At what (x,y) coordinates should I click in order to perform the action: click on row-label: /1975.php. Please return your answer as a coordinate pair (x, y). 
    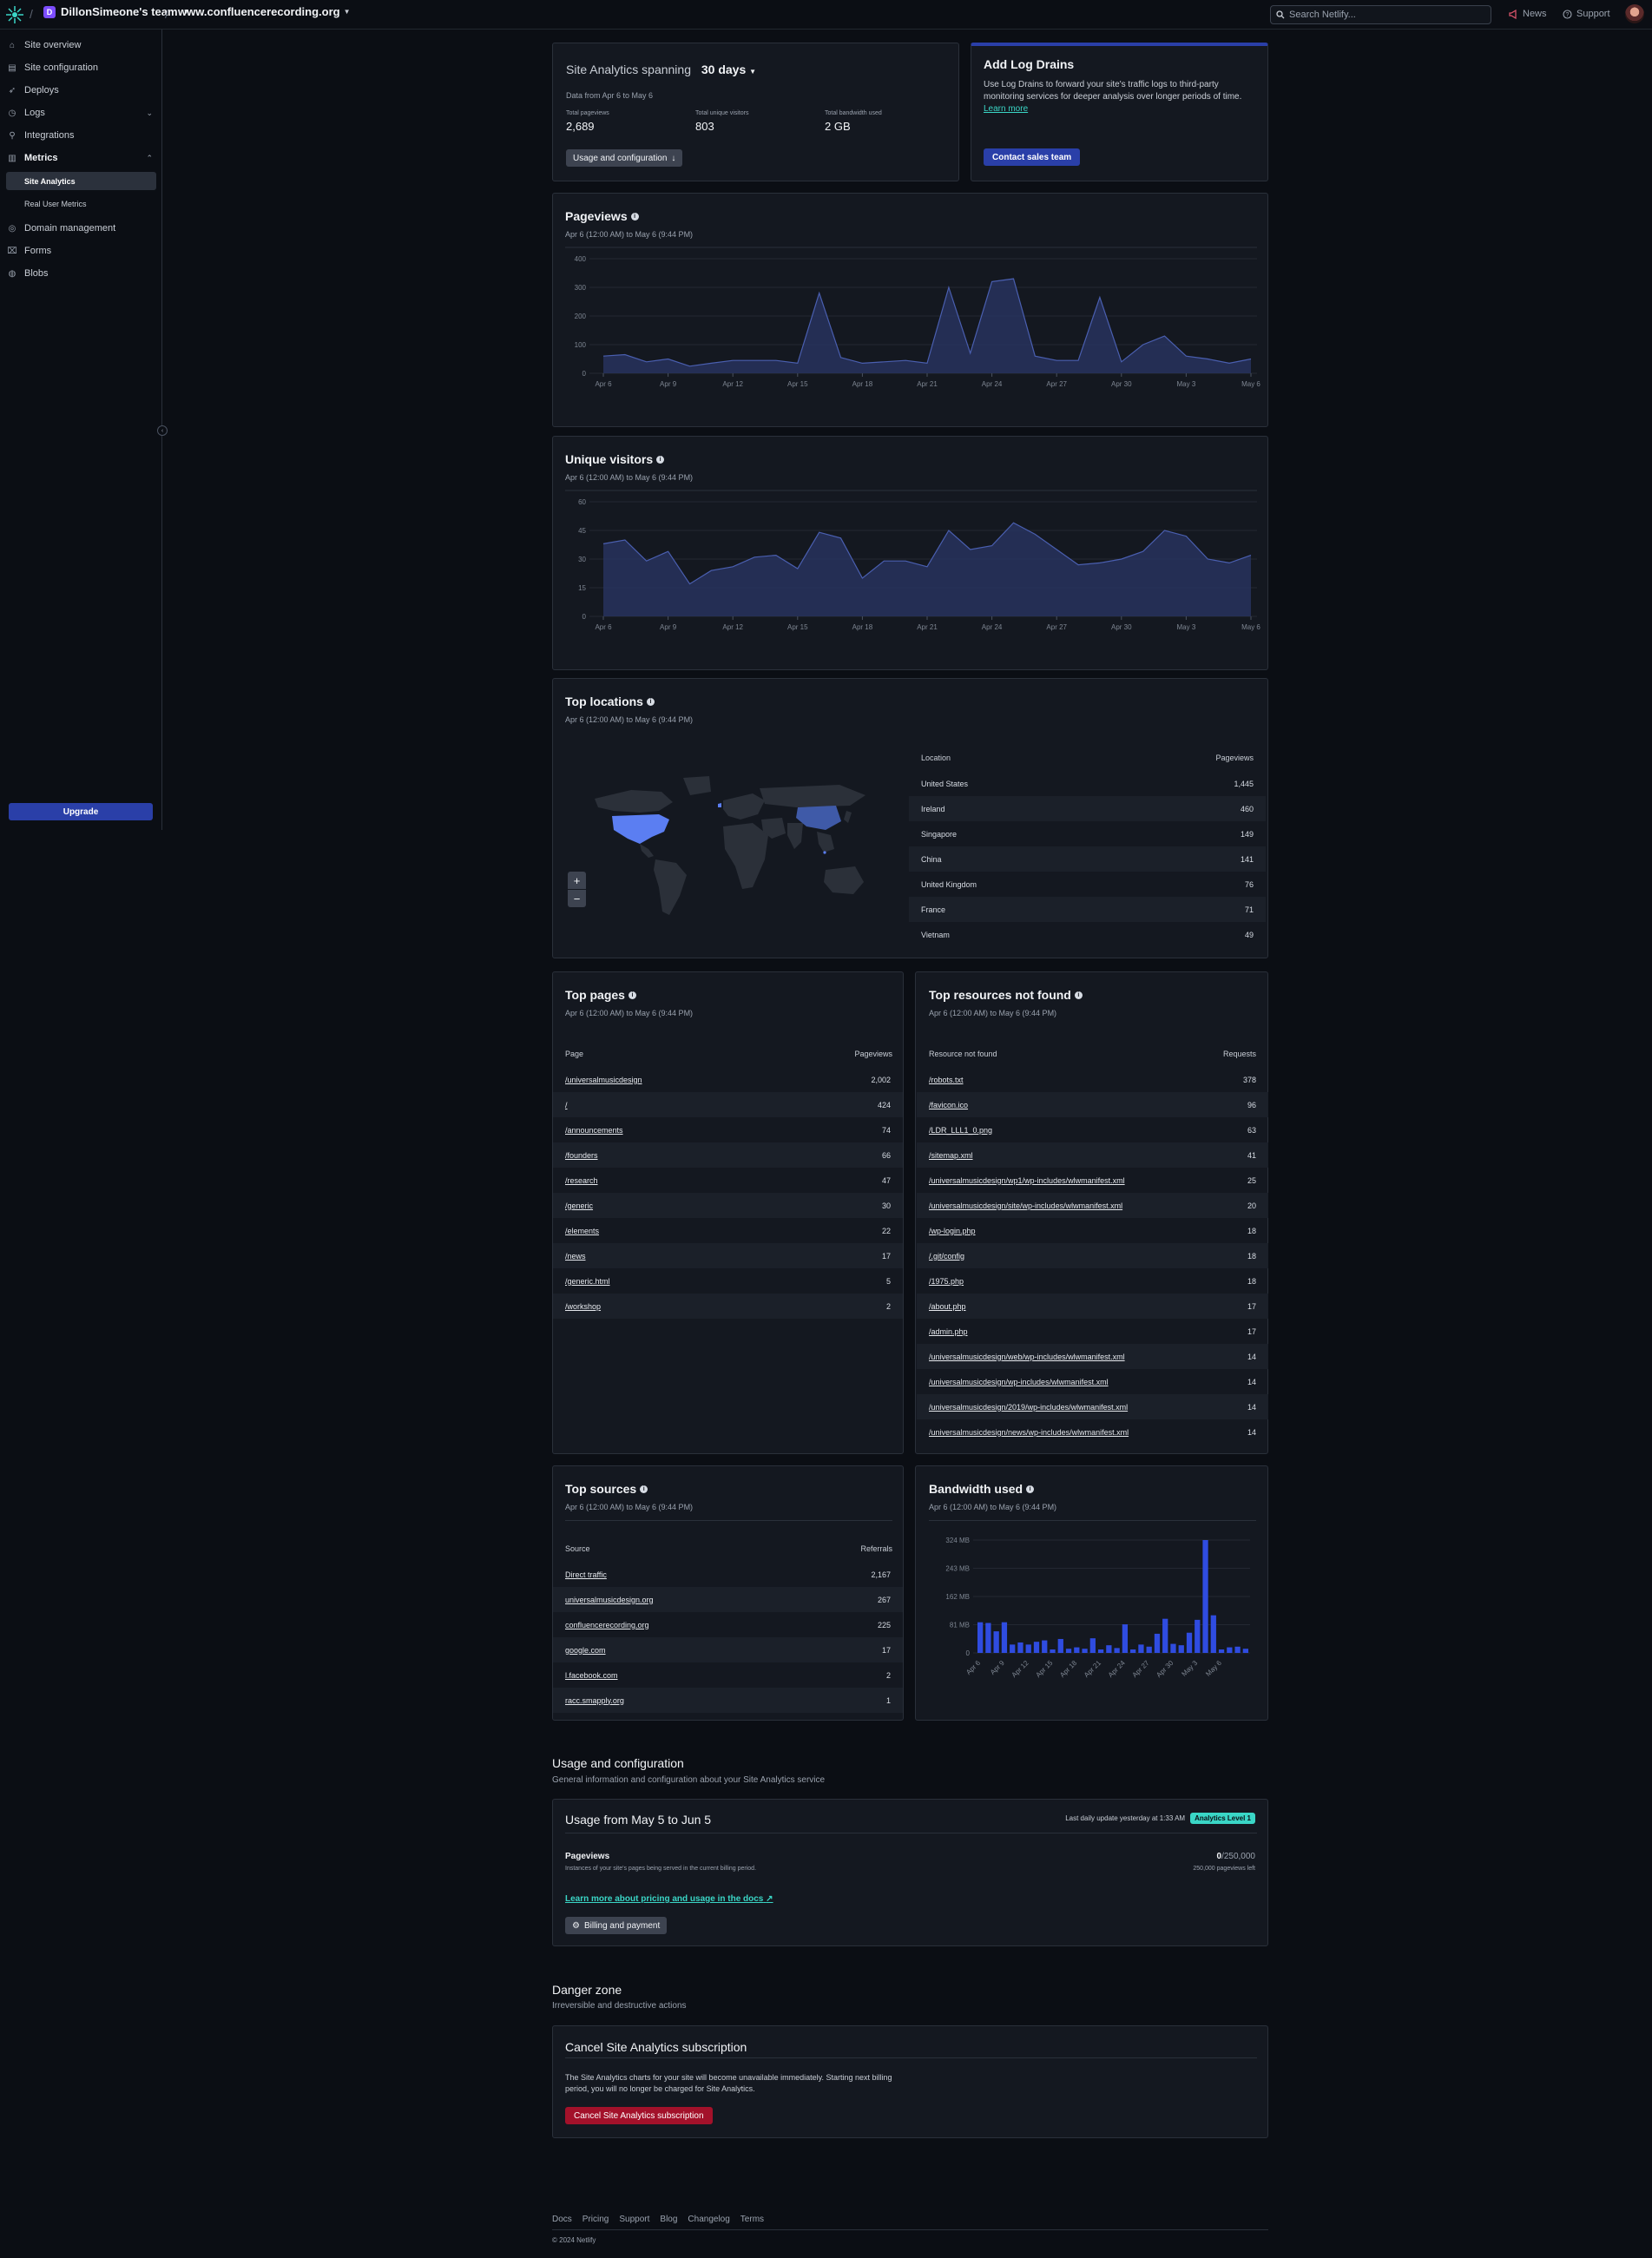
    Looking at the image, I should click on (946, 1281).